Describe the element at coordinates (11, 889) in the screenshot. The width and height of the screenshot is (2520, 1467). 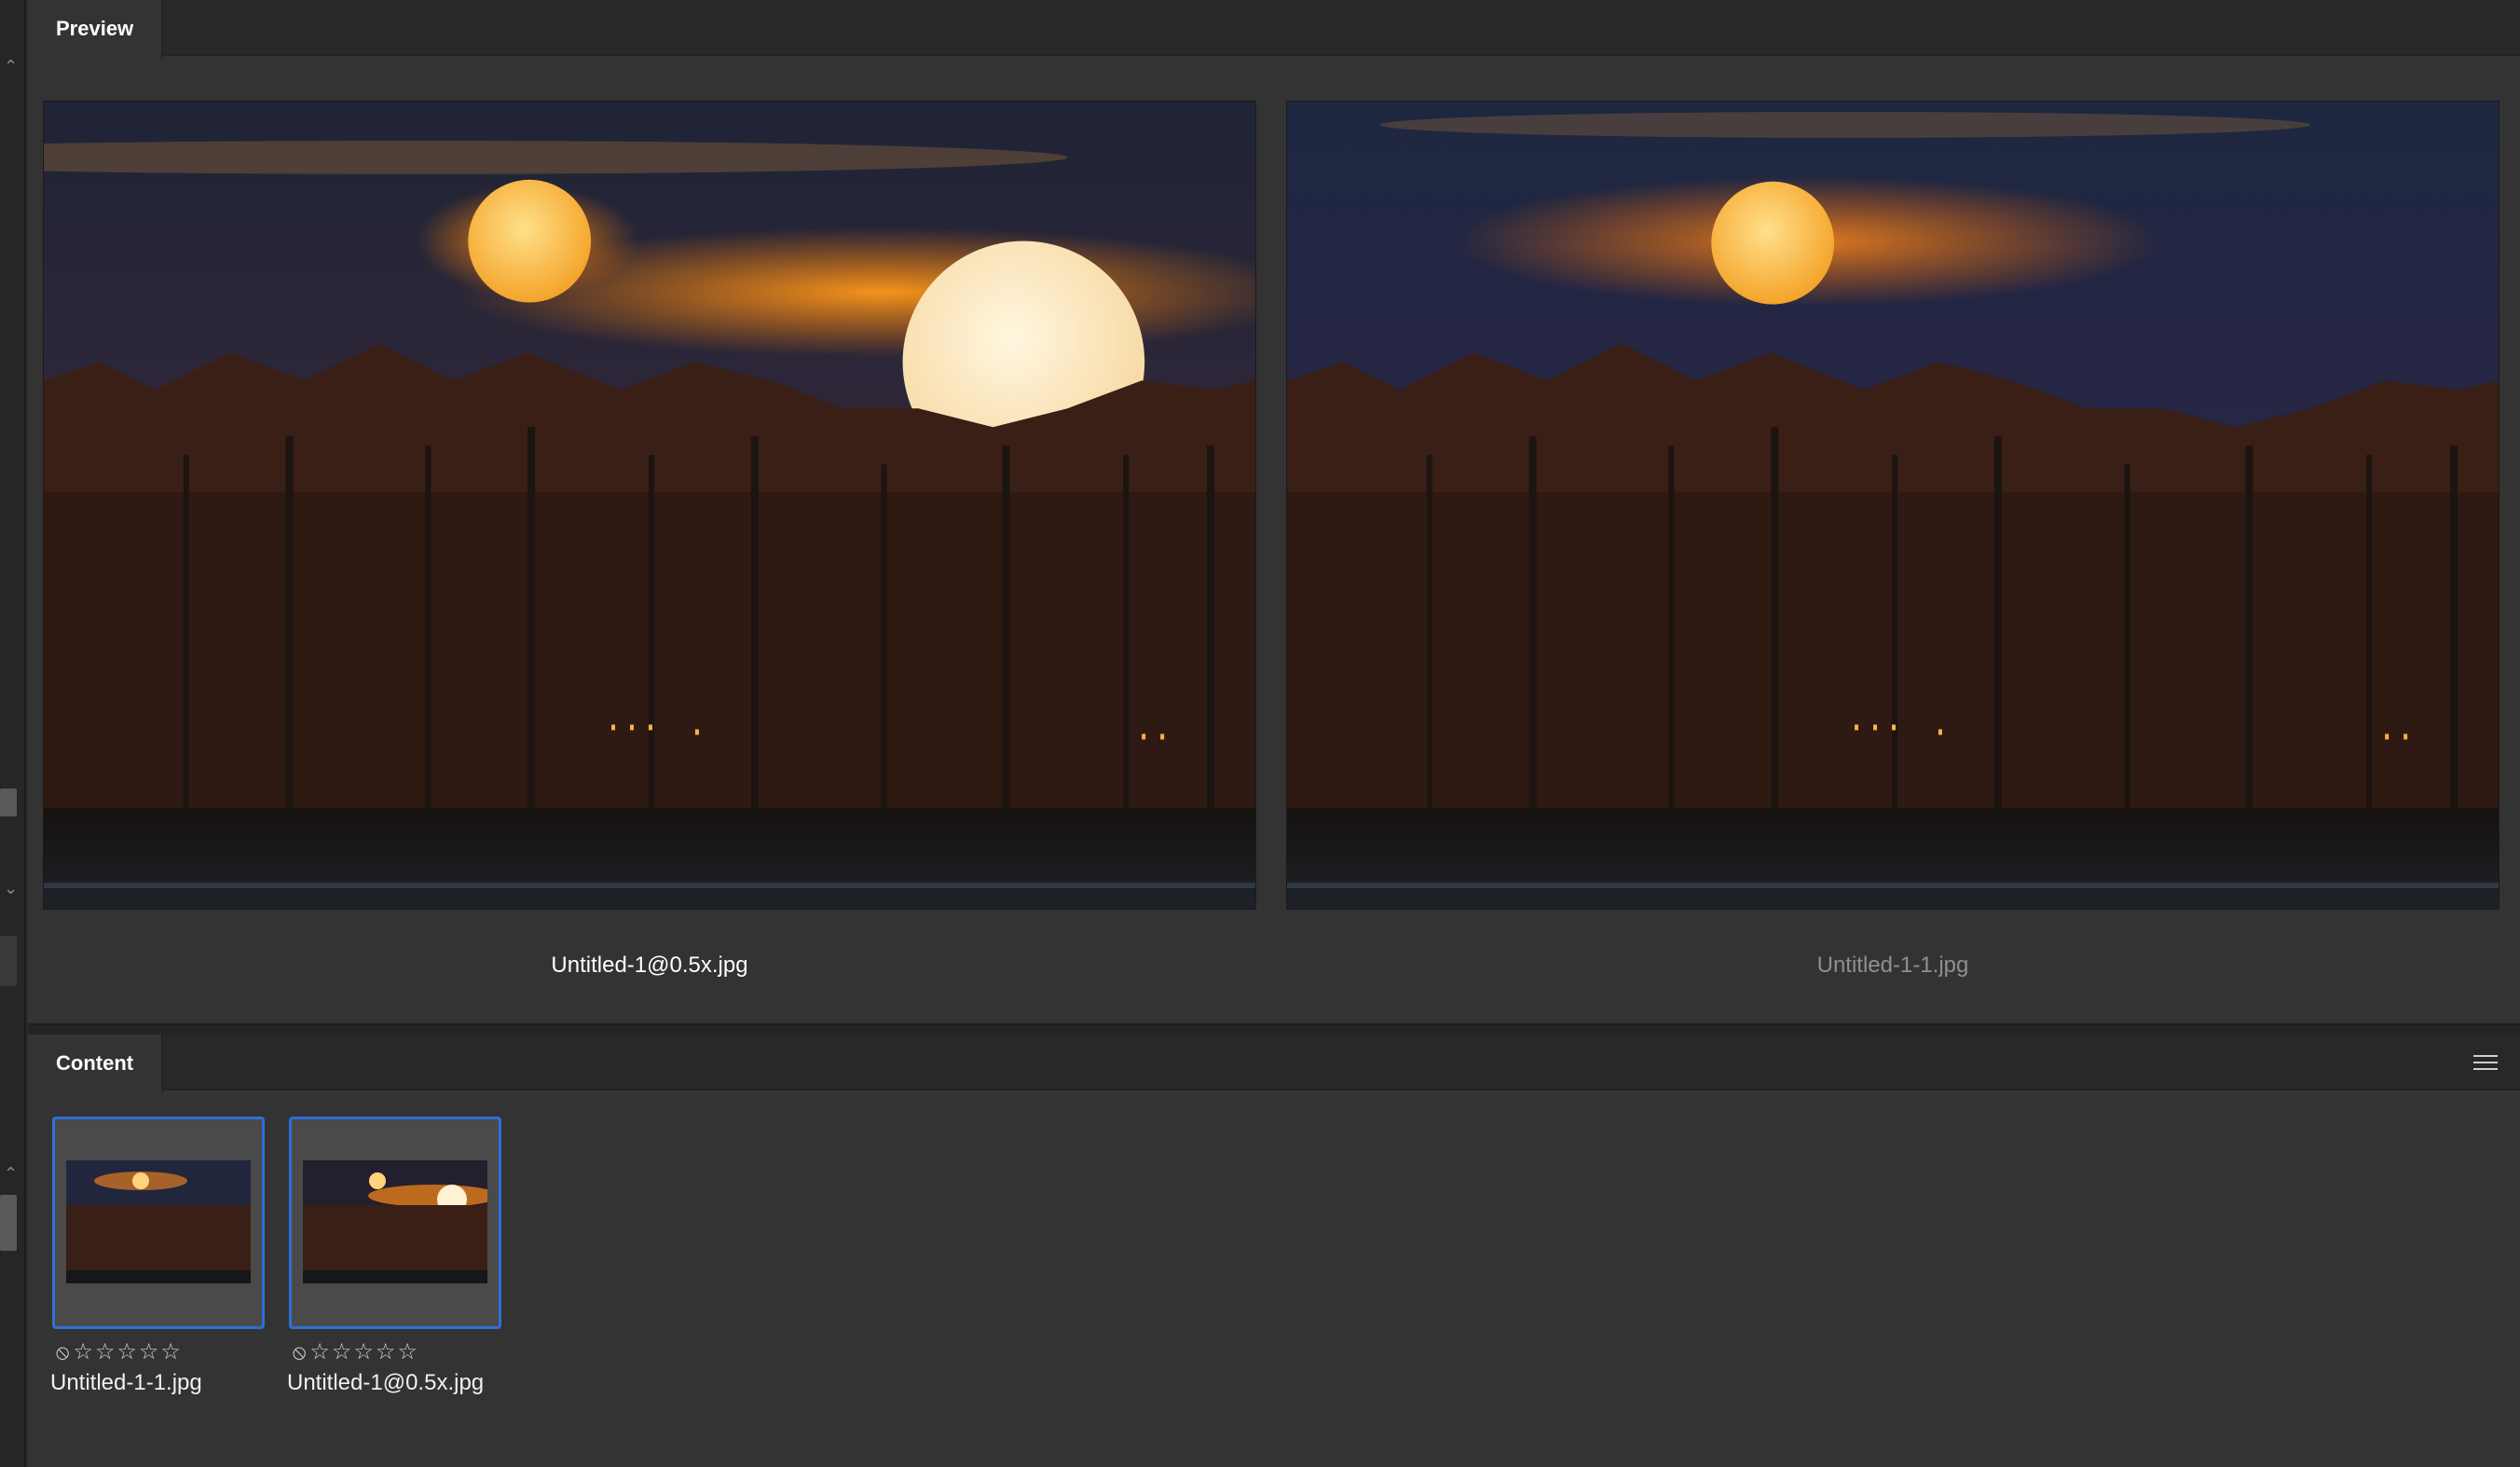
I see `scroll-down-icon: ⌄` at that location.